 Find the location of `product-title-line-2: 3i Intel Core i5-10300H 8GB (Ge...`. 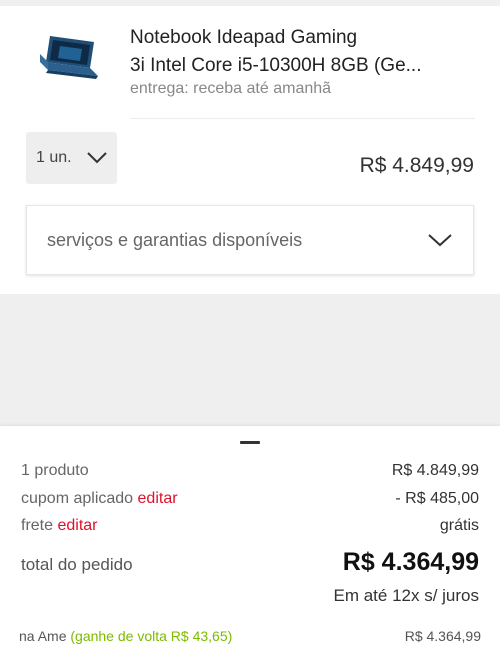

product-title-line-2: 3i Intel Core i5-10300H 8GB (Ge... is located at coordinates (276, 65).